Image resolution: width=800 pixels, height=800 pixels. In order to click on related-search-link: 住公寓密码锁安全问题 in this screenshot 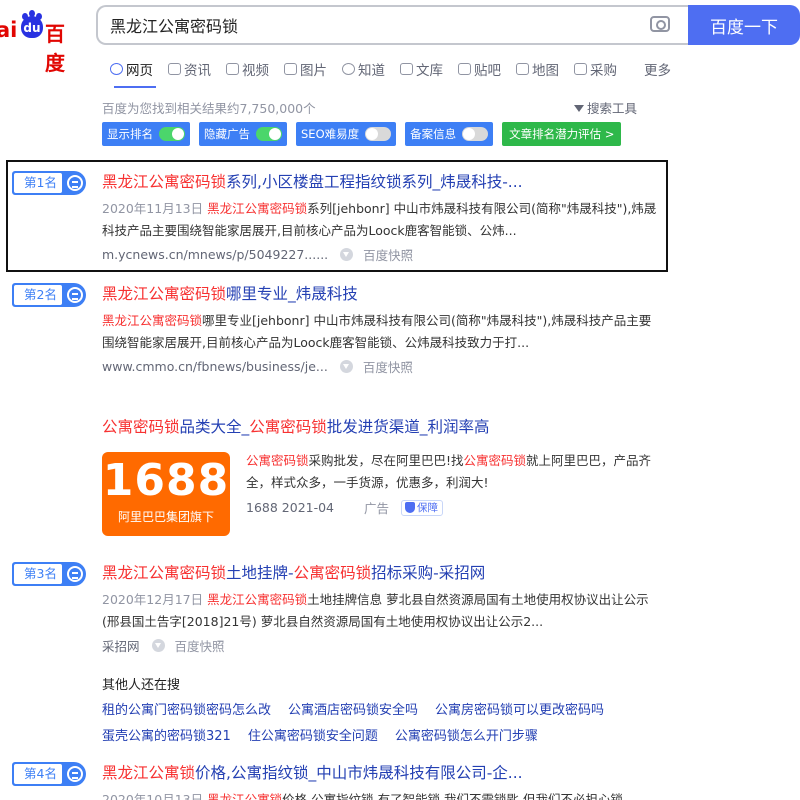, I will do `click(313, 734)`.